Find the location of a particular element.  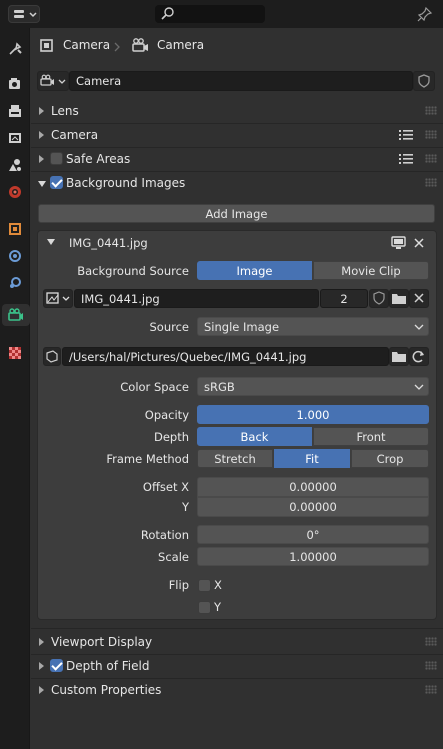

scale-field: 1.00000 is located at coordinates (313, 556).